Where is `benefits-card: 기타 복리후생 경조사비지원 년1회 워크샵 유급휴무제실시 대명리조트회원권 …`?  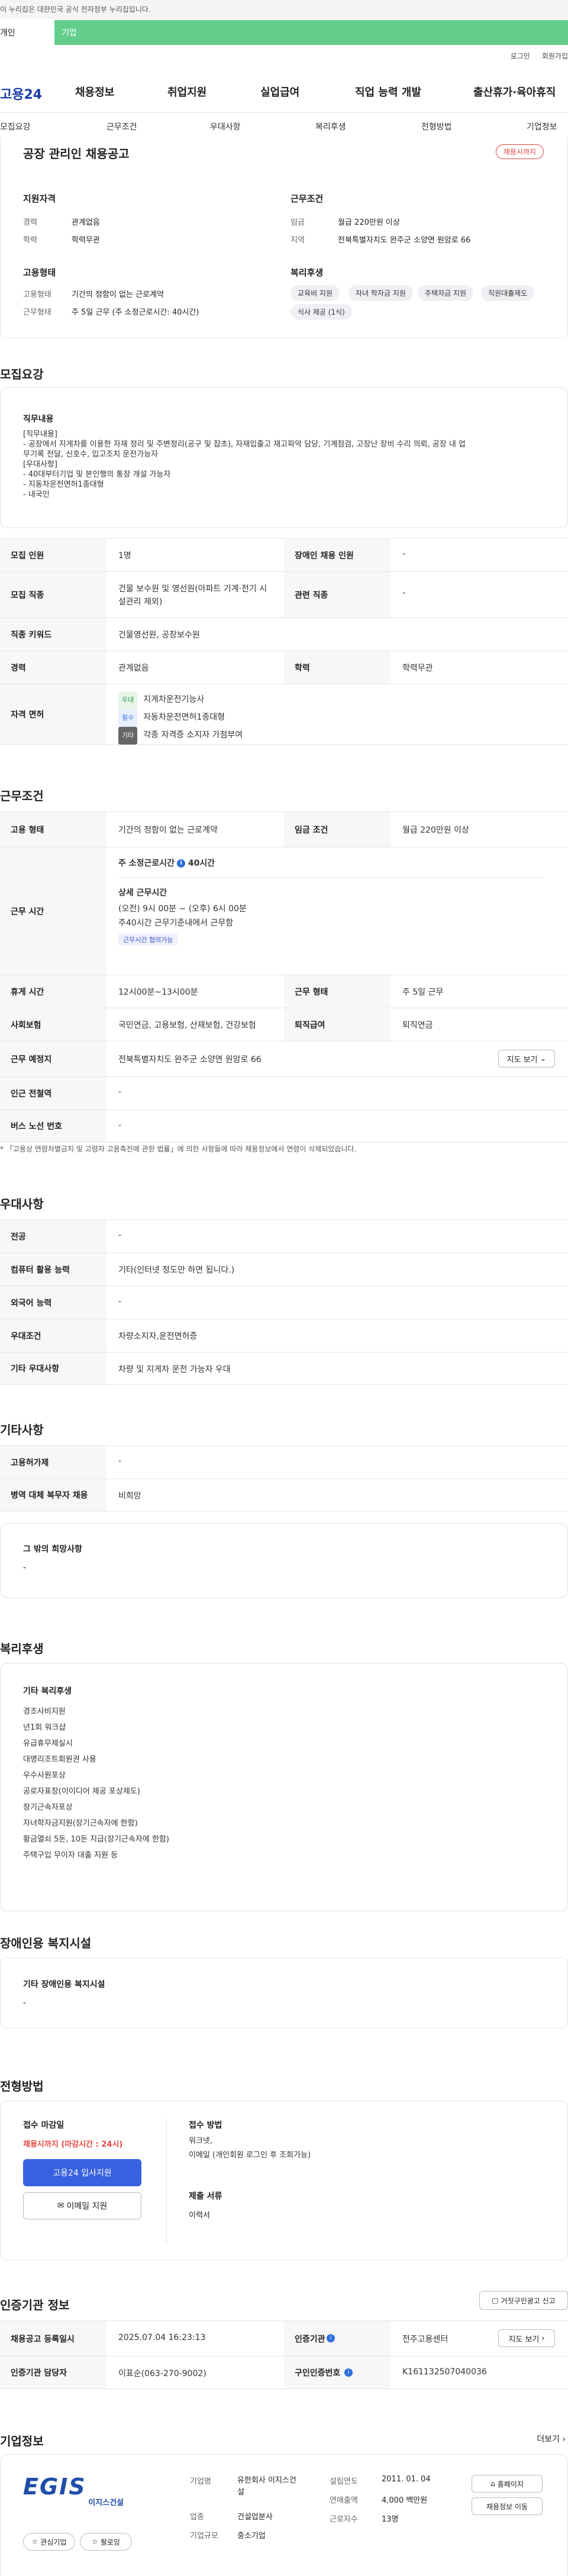 benefits-card: 기타 복리후생 경조사비지원 년1회 워크샵 유급휴무제실시 대명리조트회원권 … is located at coordinates (284, 1787).